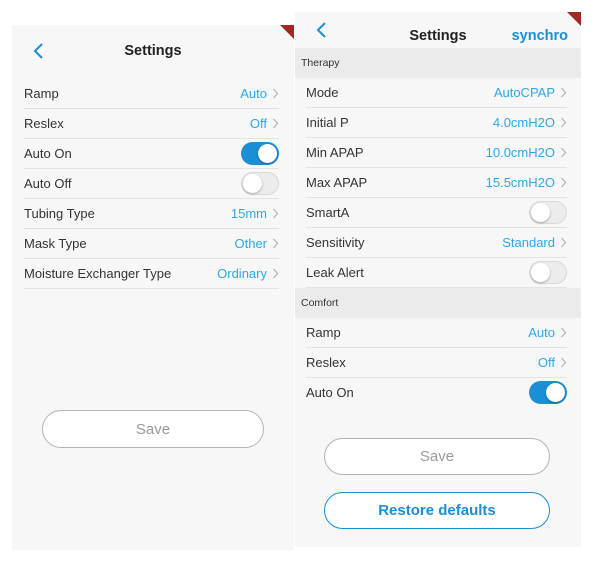  What do you see at coordinates (438, 30) in the screenshot?
I see `navigation-bar: Settings synchro` at bounding box center [438, 30].